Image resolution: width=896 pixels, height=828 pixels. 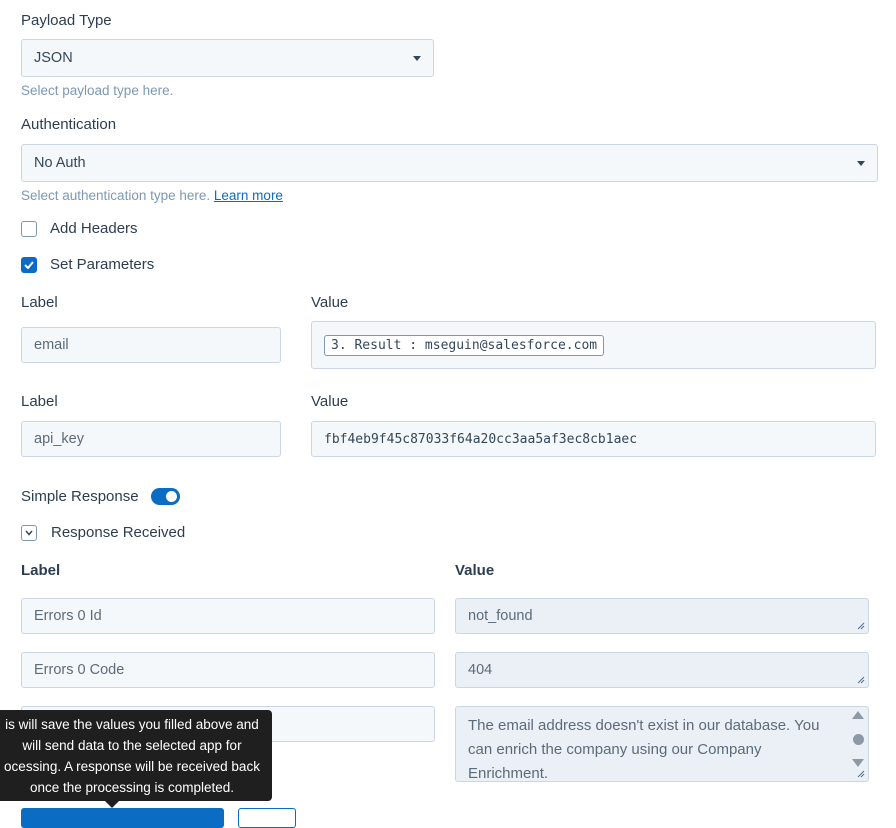 What do you see at coordinates (69, 124) in the screenshot?
I see `authentication-label: Authentication` at bounding box center [69, 124].